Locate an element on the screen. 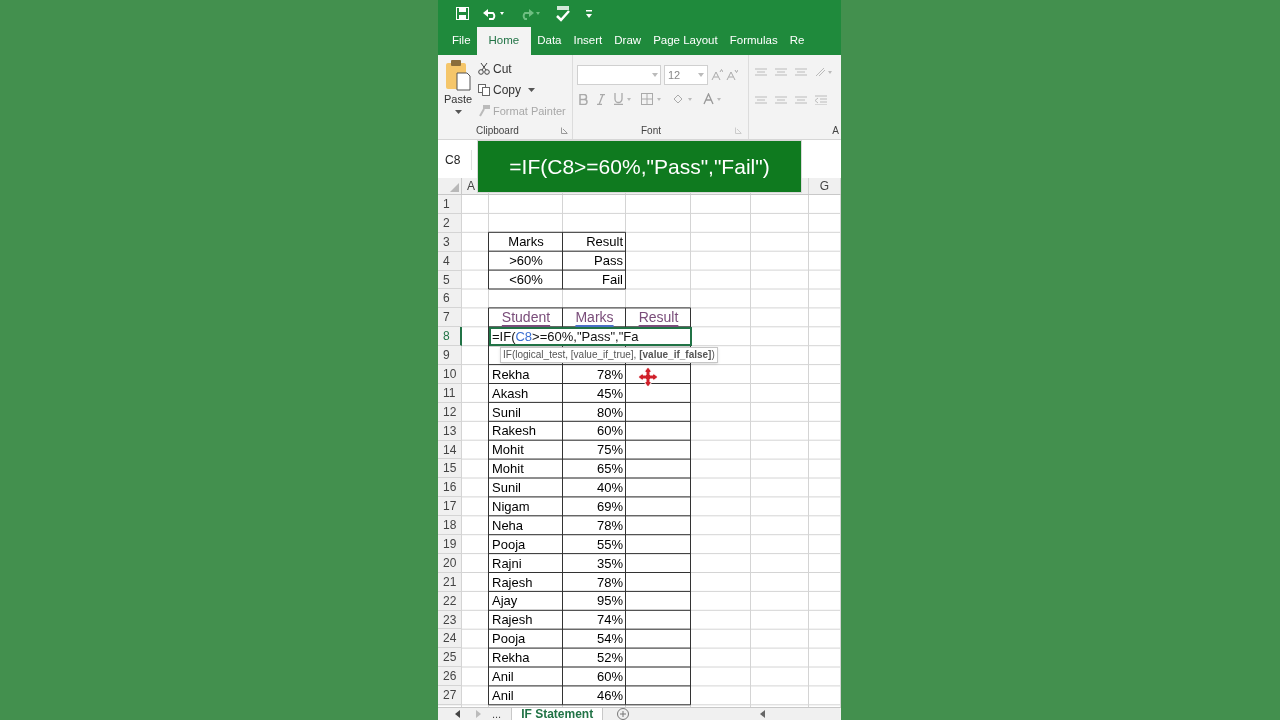 The image size is (1280, 720). align-bottom-icon is located at coordinates (801, 72).